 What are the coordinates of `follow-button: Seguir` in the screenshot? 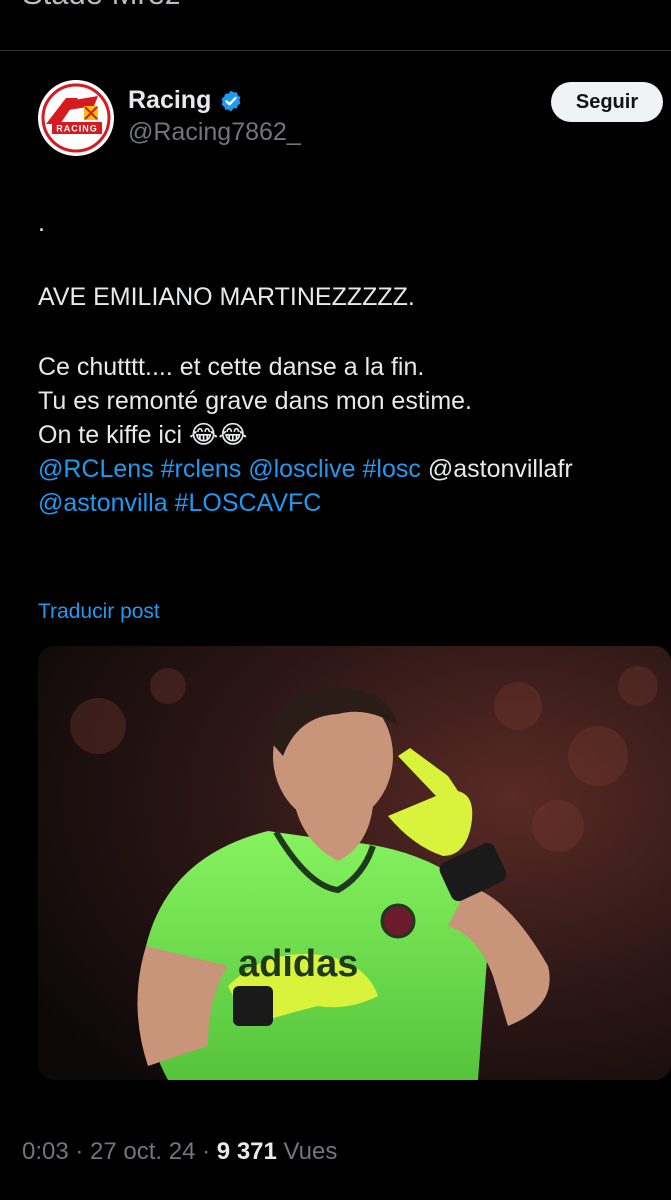 It's located at (607, 102).